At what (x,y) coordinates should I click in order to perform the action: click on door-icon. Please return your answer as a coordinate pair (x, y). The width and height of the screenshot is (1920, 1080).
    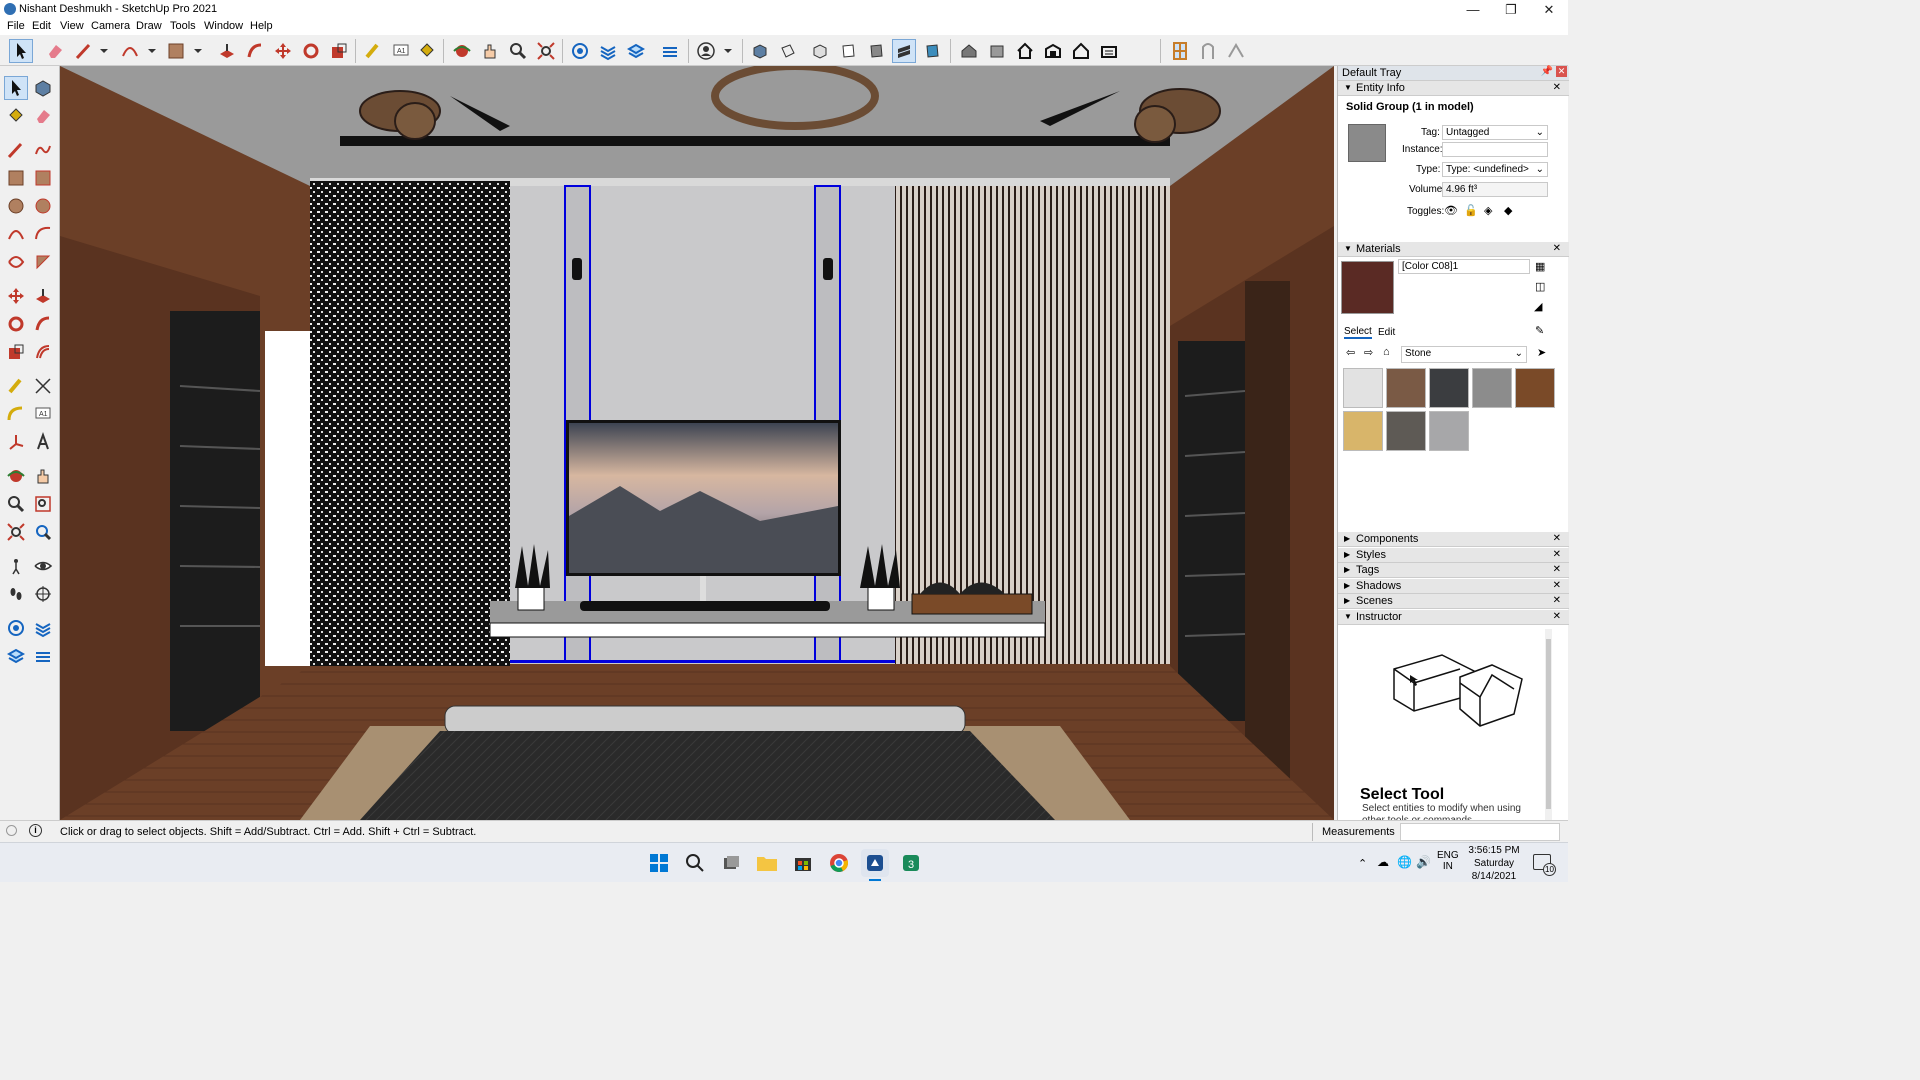
    Looking at the image, I should click on (1208, 51).